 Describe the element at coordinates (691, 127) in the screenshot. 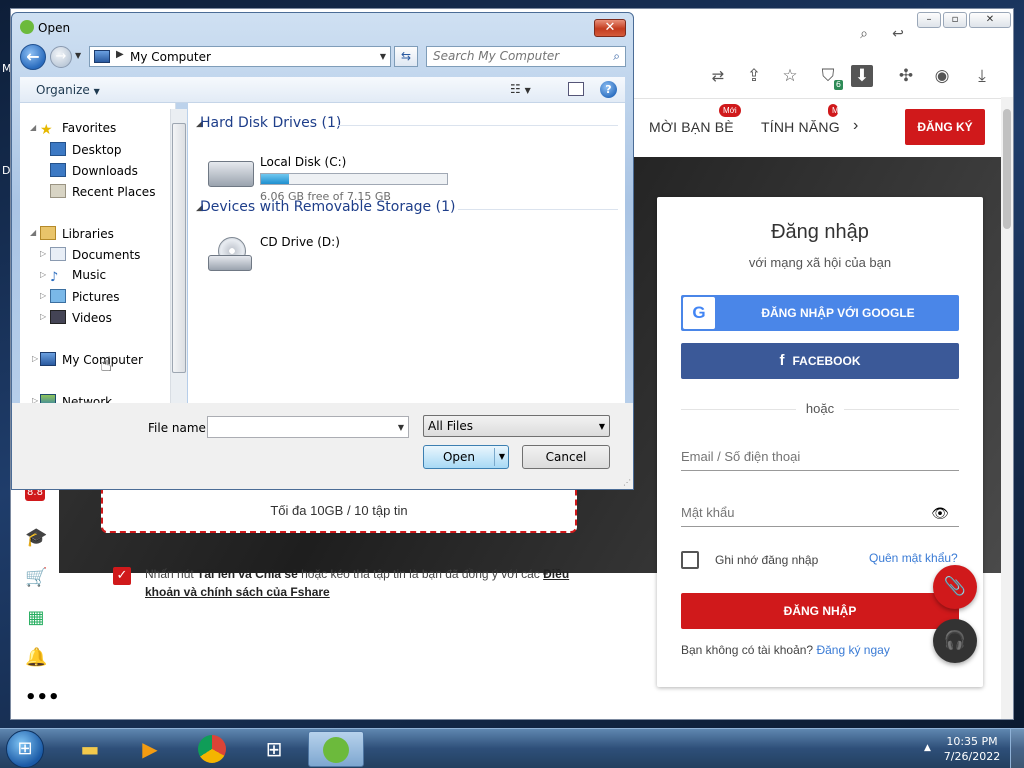

I see `nav-invite-friends: MỜI BẠN BÈ` at that location.